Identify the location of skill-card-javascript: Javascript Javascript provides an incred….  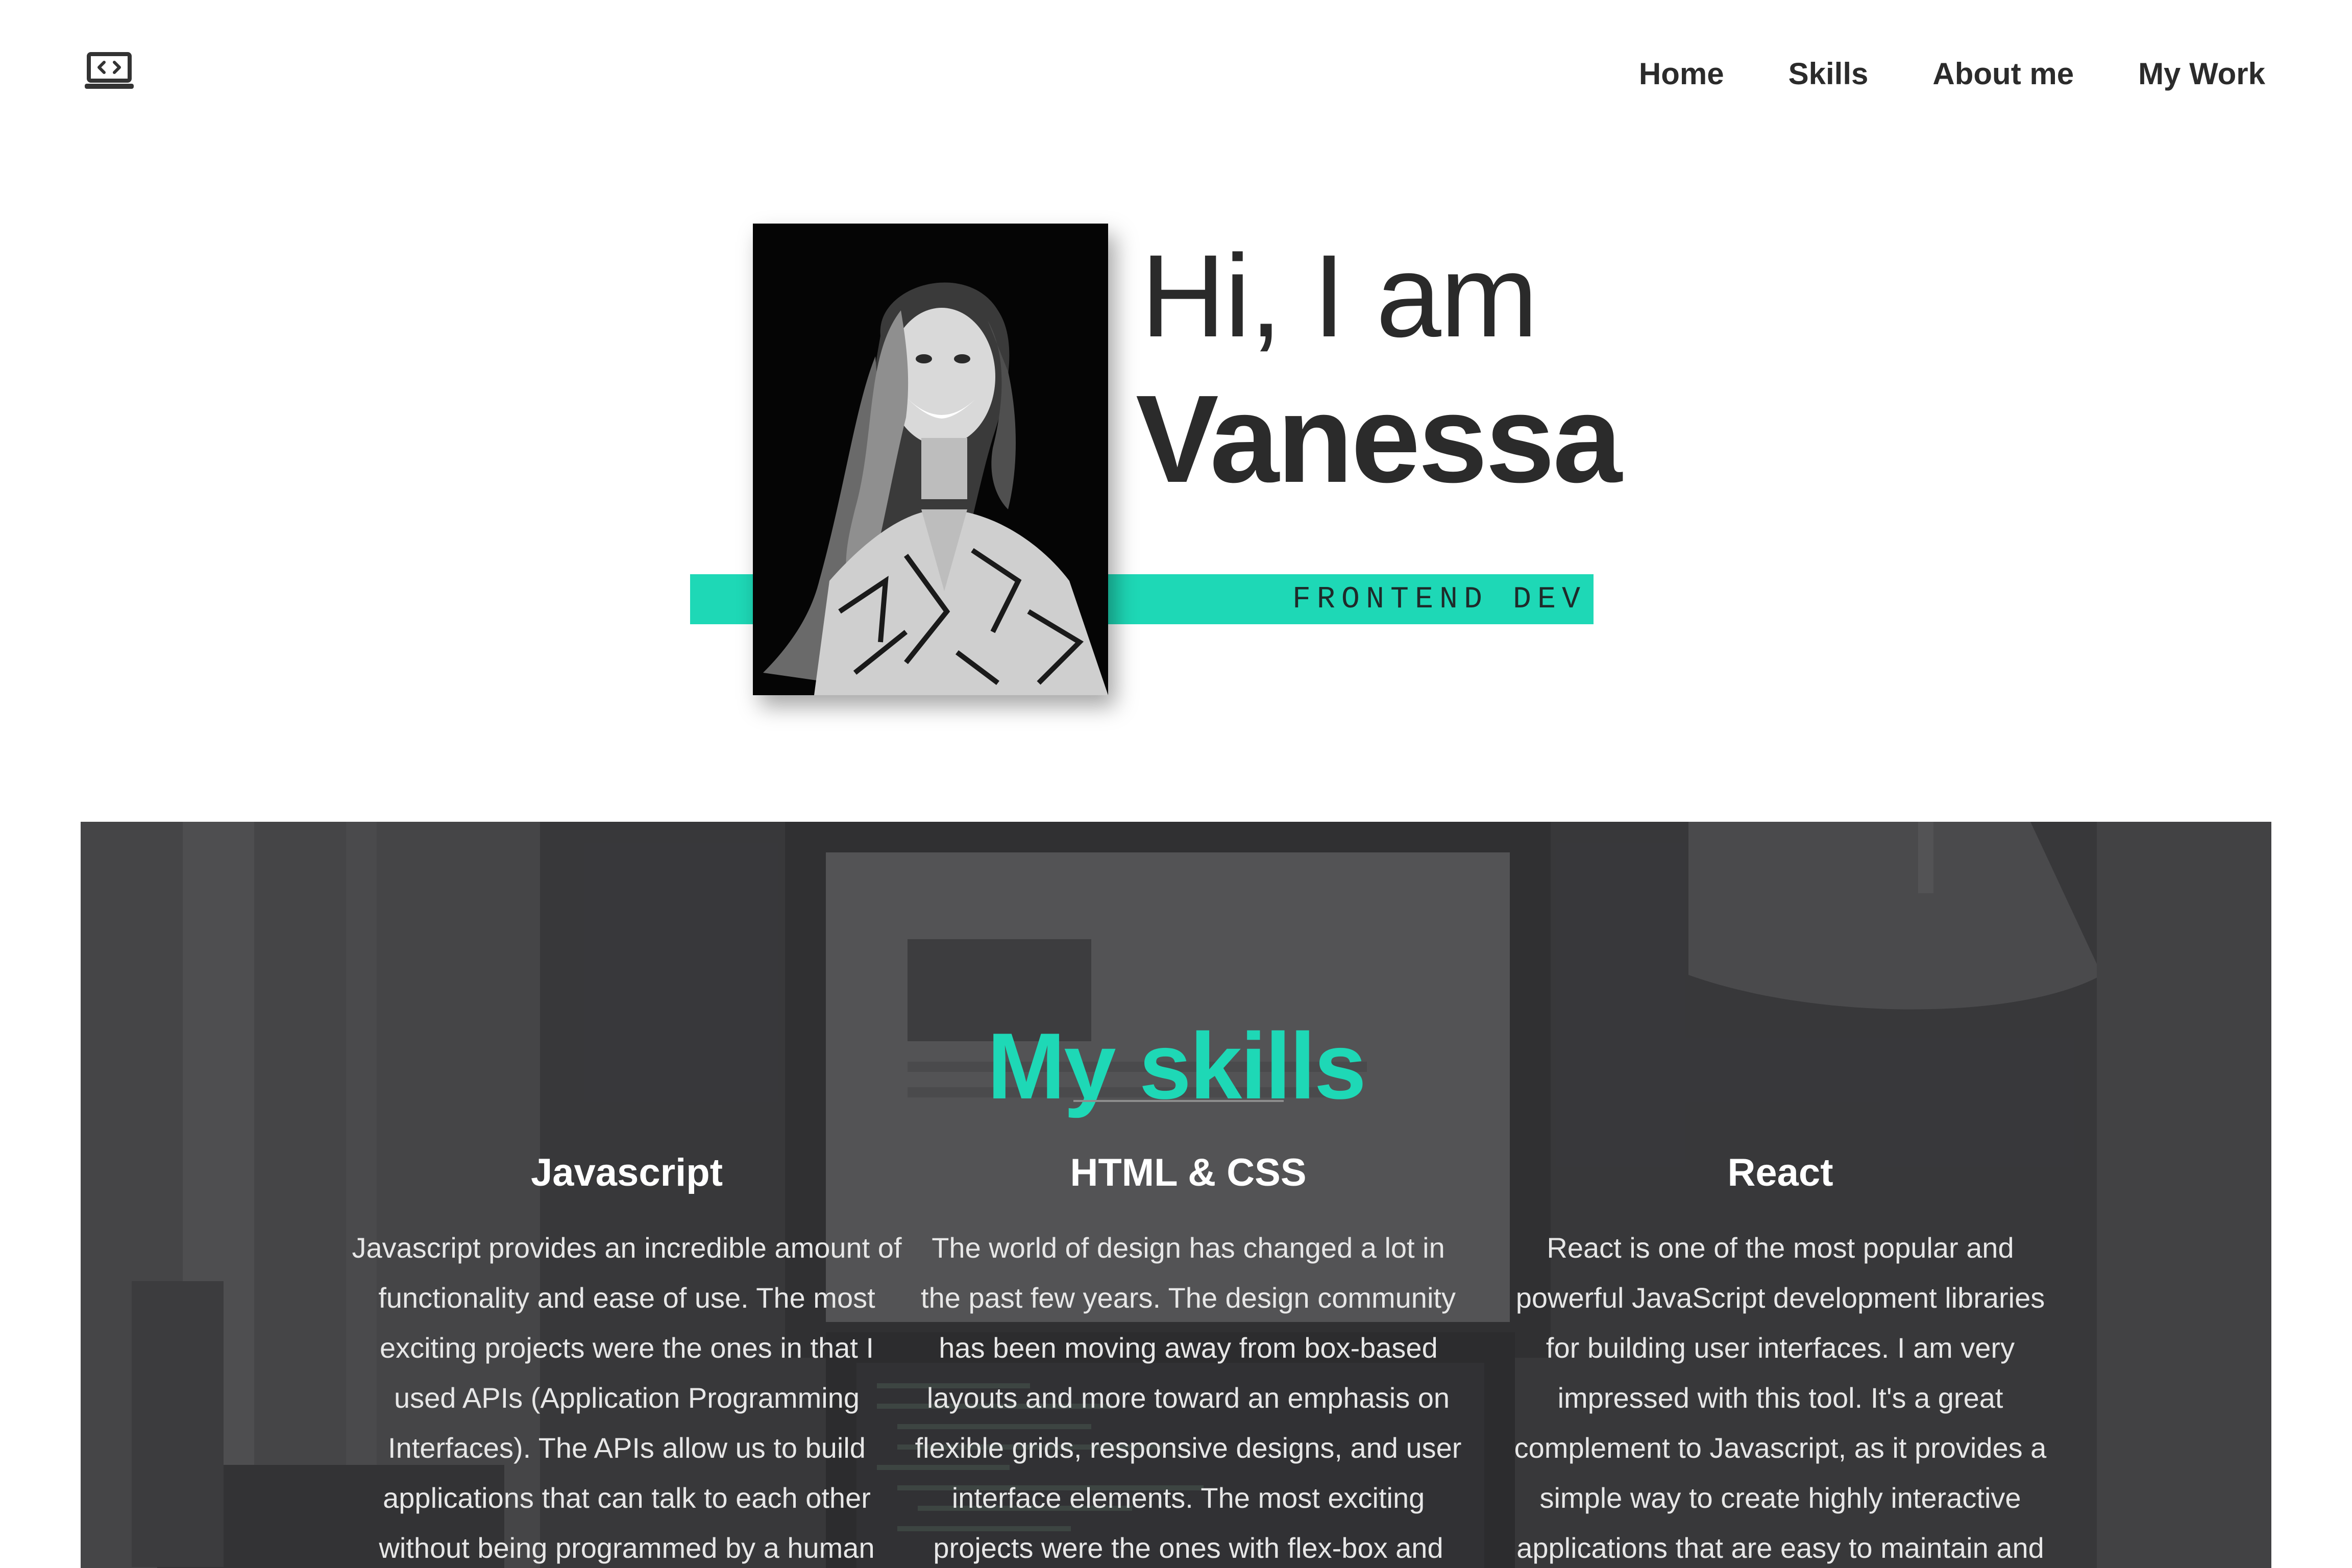
(626, 1358).